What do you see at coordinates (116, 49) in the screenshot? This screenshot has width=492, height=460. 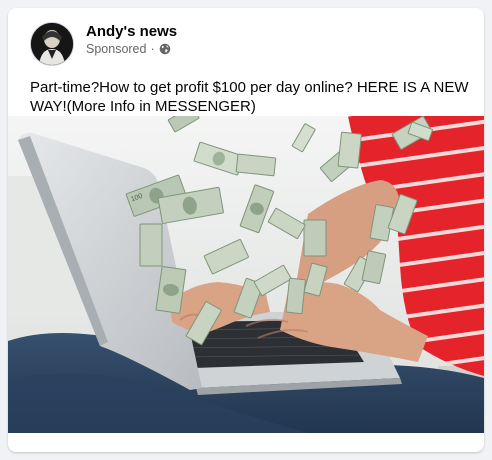 I see `sponsored-label: Sponsored` at bounding box center [116, 49].